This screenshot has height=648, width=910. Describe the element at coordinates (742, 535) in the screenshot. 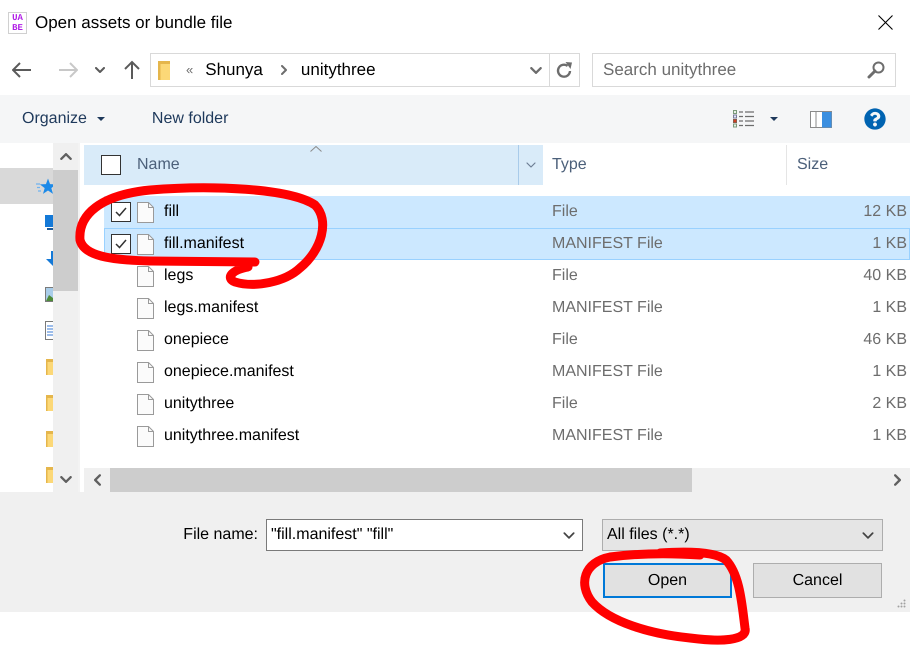

I see `file-type-dropdown: All files (*.*)` at that location.